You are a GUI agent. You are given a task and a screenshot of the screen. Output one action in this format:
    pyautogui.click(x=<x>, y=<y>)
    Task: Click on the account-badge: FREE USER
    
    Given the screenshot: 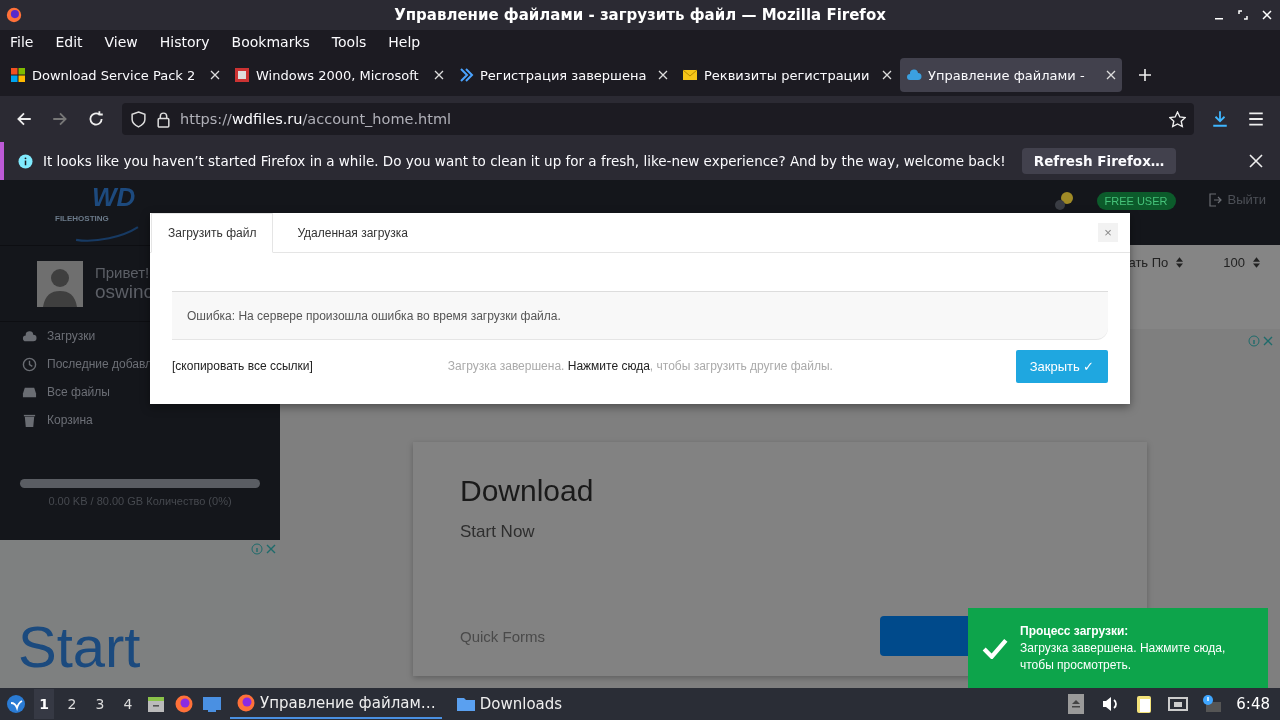 What is the action you would take?
    pyautogui.click(x=1136, y=201)
    